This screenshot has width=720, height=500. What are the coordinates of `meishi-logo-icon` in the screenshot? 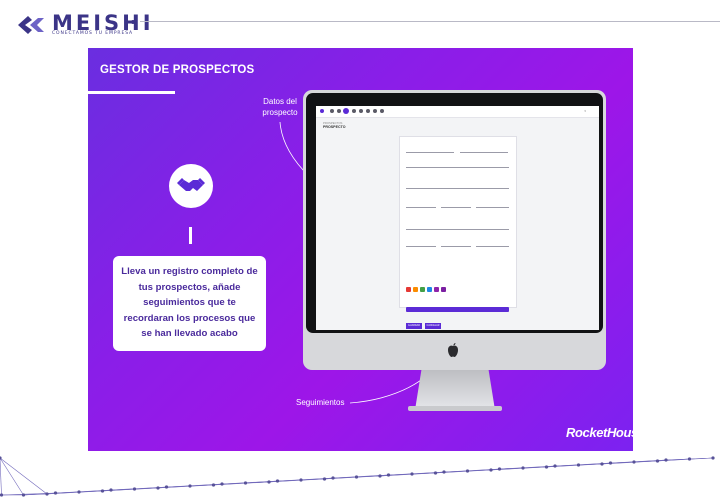 It's located at (31, 25).